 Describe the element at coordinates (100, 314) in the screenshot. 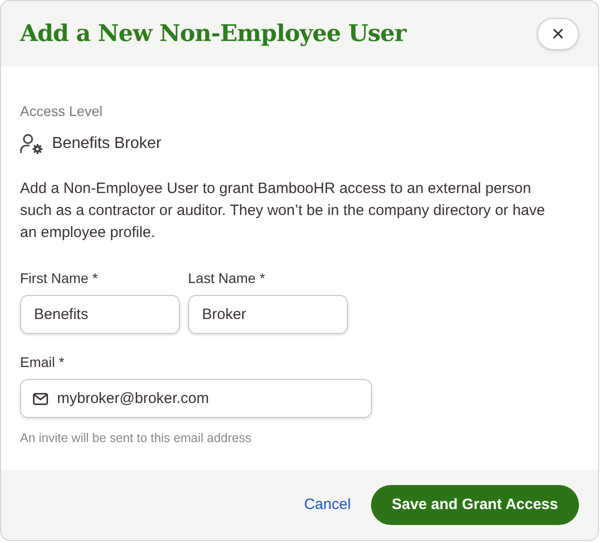

I see `text-field: Benefits` at that location.